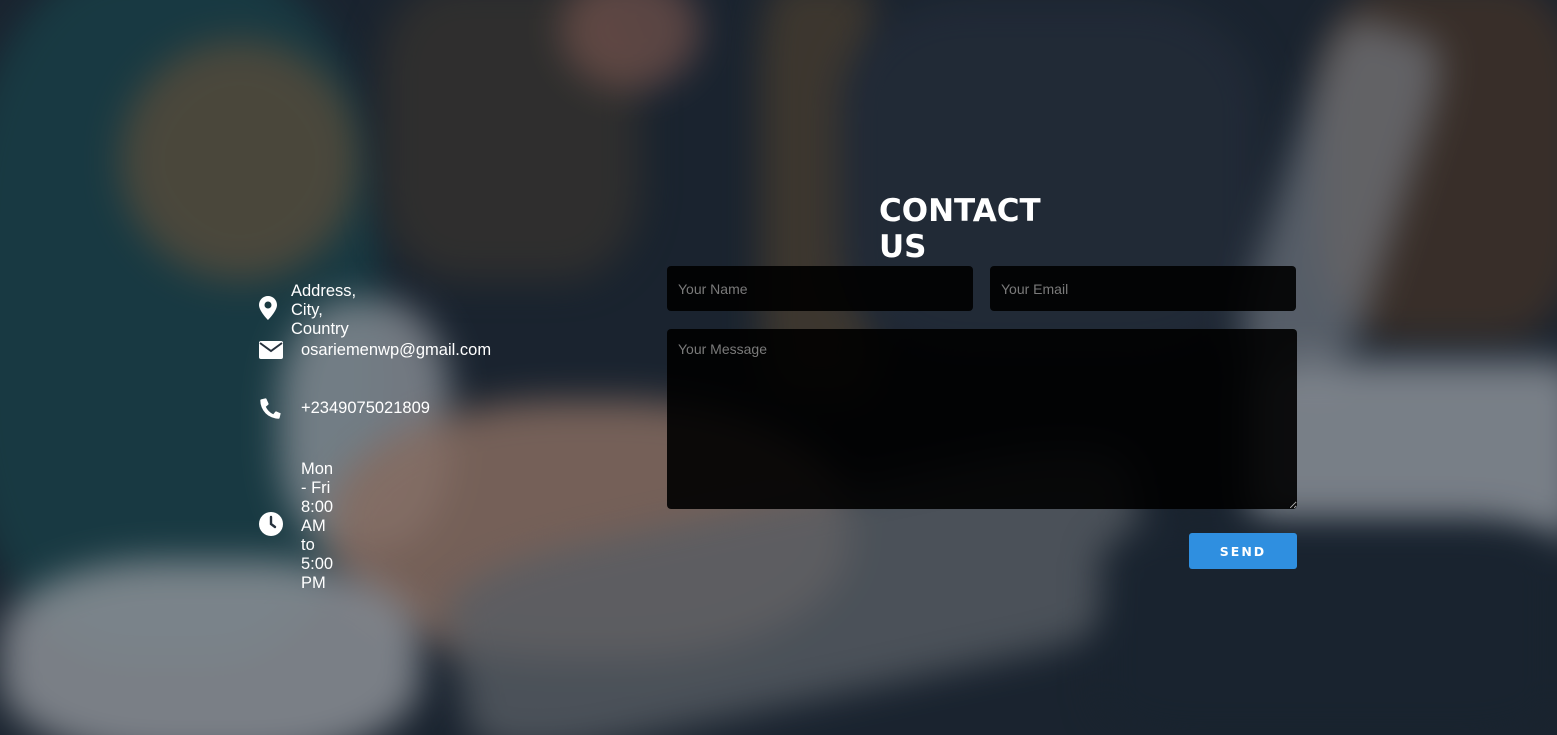 The image size is (1557, 735). What do you see at coordinates (365, 407) in the screenshot?
I see `contact-phone-text: +2349075021809` at bounding box center [365, 407].